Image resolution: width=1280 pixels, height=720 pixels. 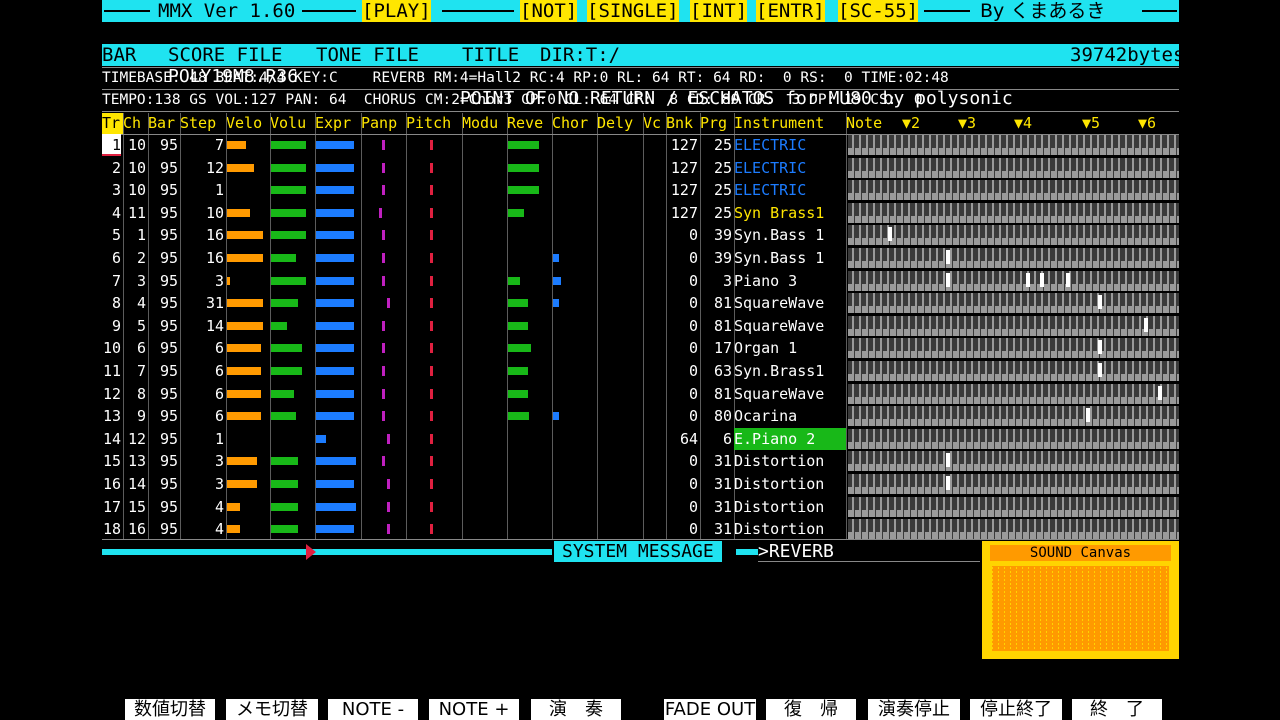 I want to click on track-tr-cell: 5, so click(x=111, y=235).